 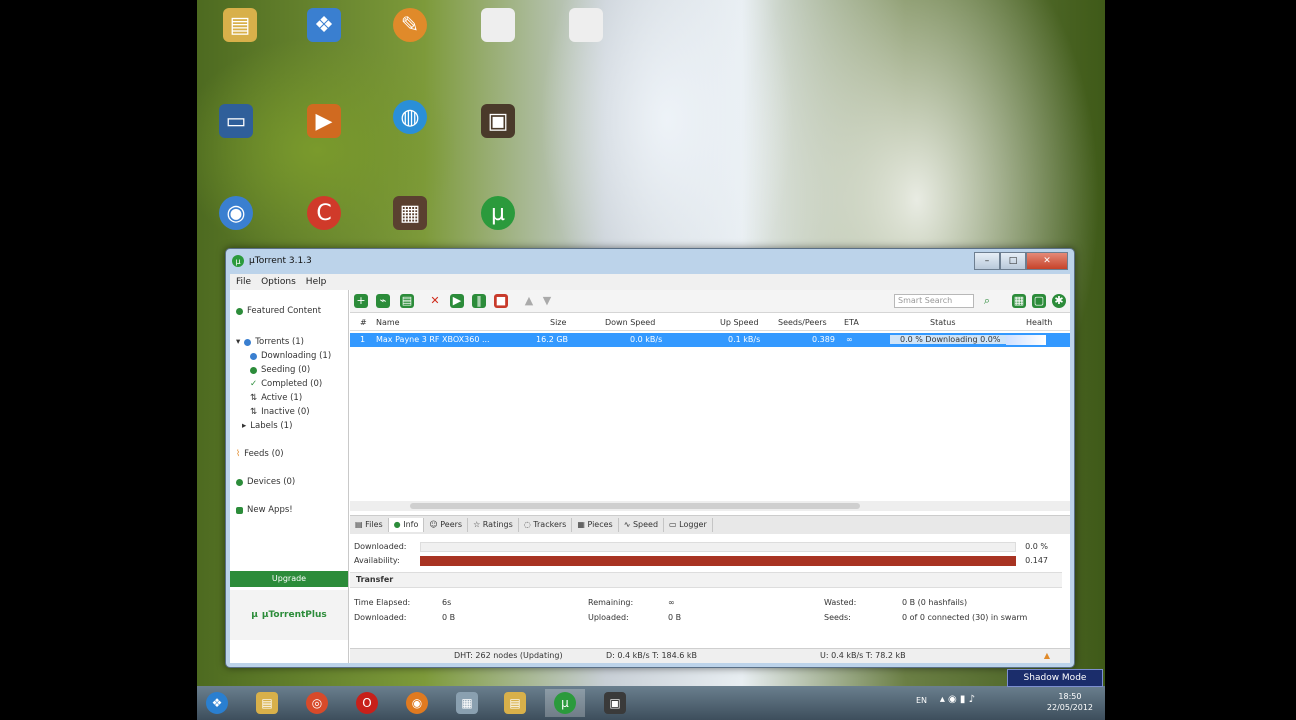 I want to click on pieces-icon: ▦, so click(x=582, y=524).